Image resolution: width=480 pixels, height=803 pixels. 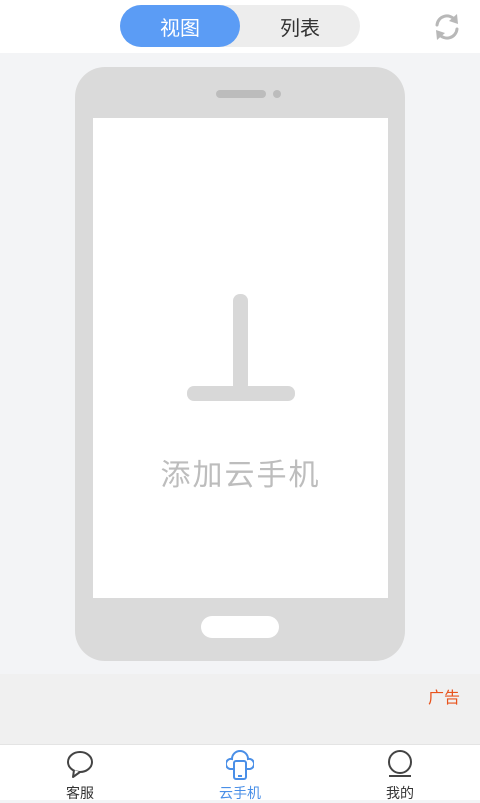 I want to click on chat-bubble-icon, so click(x=80, y=764).